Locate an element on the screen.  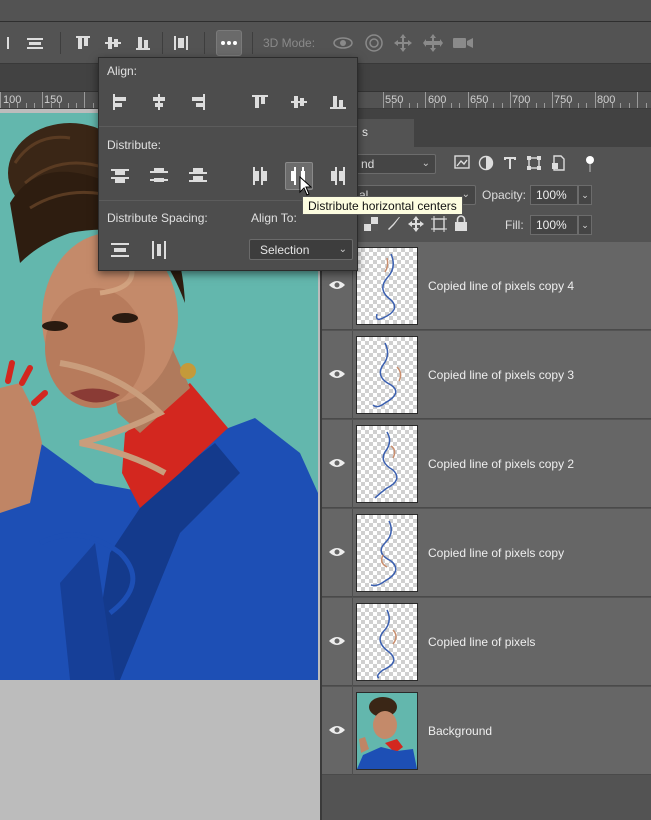
3d-pan-icon is located at coordinates (403, 43).